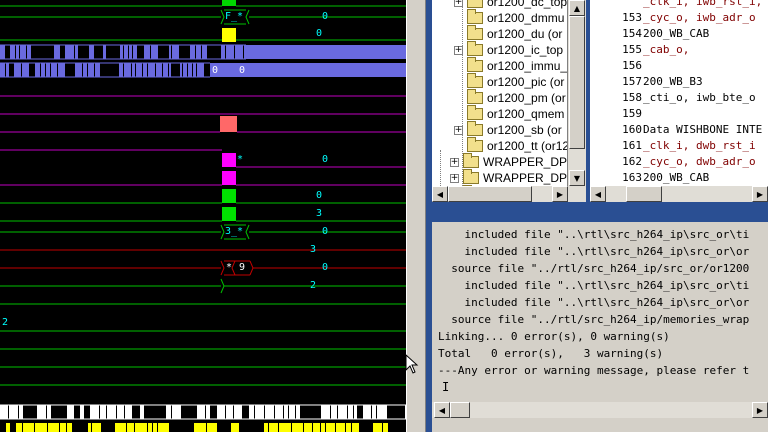 This screenshot has height=432, width=768. What do you see at coordinates (577, 8) in the screenshot?
I see `scroll-up-arrow-icon: ▲` at bounding box center [577, 8].